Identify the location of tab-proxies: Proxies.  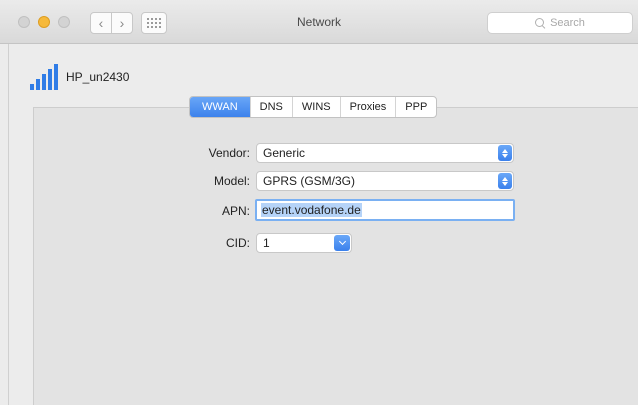
(367, 107).